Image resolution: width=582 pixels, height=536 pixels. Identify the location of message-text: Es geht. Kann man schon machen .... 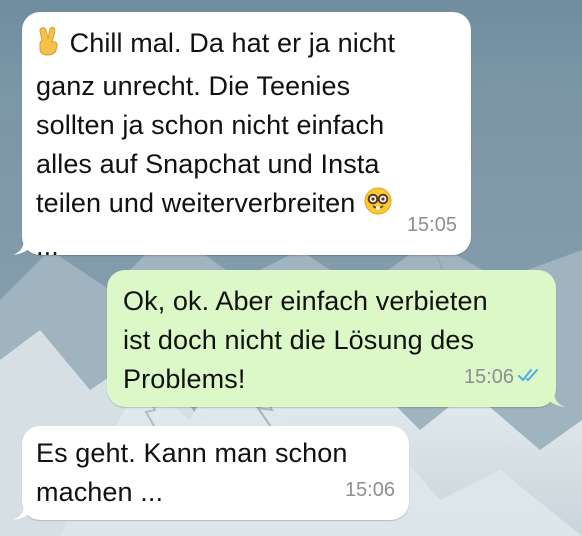
(192, 472).